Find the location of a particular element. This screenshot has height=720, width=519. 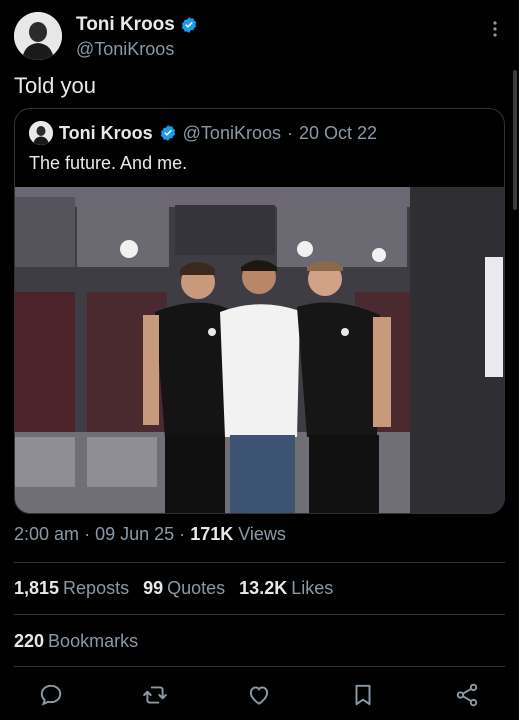

author-handle: @ToniKroos is located at coordinates (137, 49).